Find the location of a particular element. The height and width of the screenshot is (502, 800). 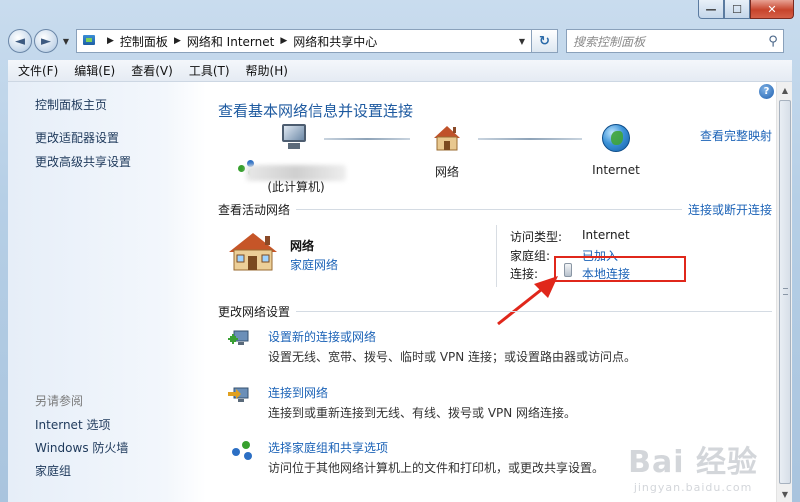

change-settings-header: 更改网络设置 is located at coordinates (495, 311).